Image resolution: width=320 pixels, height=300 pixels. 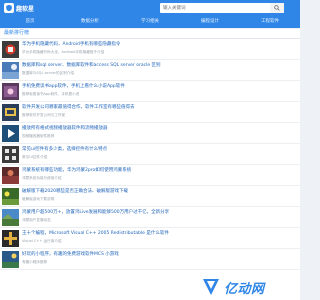 What do you see at coordinates (9, 8) in the screenshot?
I see `shield-logo-icon` at bounding box center [9, 8].